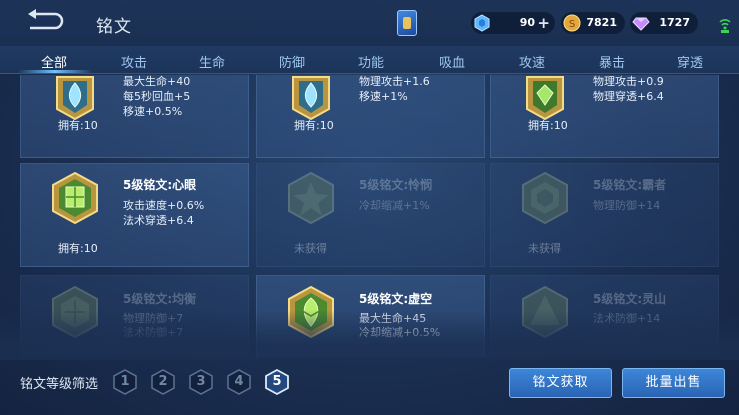 This screenshot has width=739, height=415. I want to click on currency-blue-gem: 90 +, so click(513, 23).